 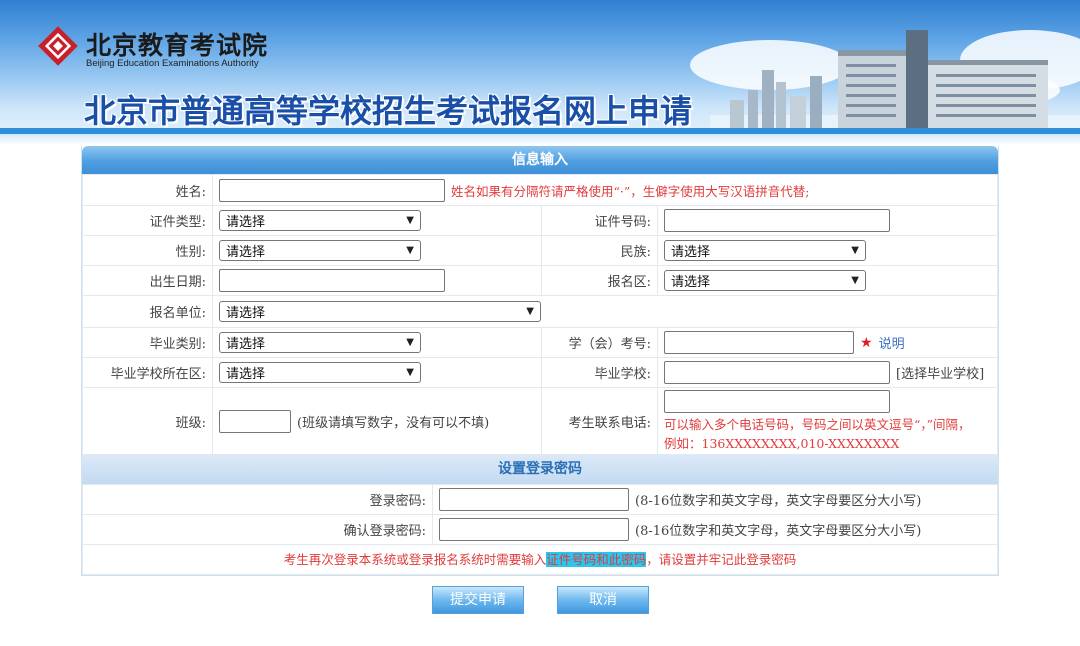 I want to click on gender-select: 请选择 ▼, so click(x=320, y=250).